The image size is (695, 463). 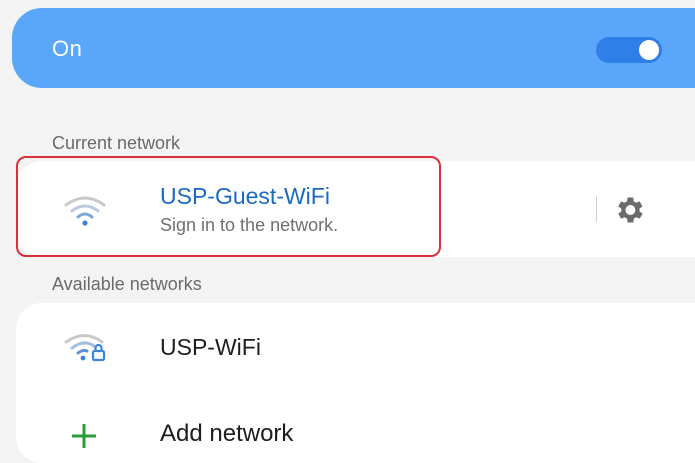 I want to click on settings-divider, so click(x=596, y=209).